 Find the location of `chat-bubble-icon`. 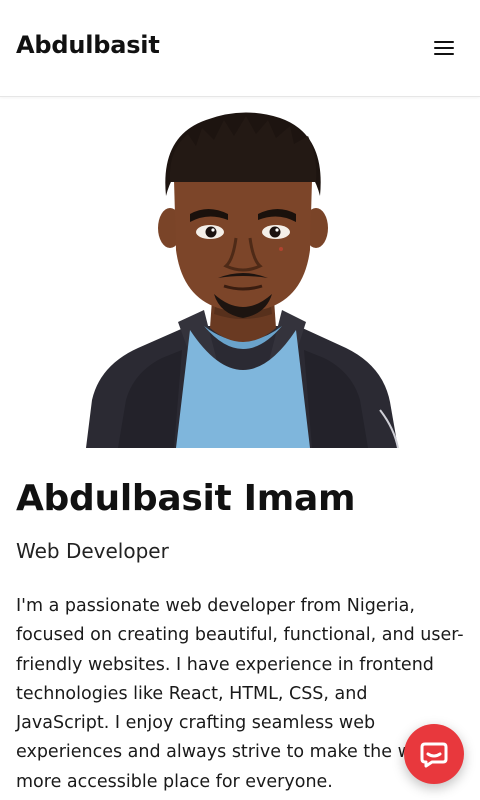

chat-bubble-icon is located at coordinates (434, 755).